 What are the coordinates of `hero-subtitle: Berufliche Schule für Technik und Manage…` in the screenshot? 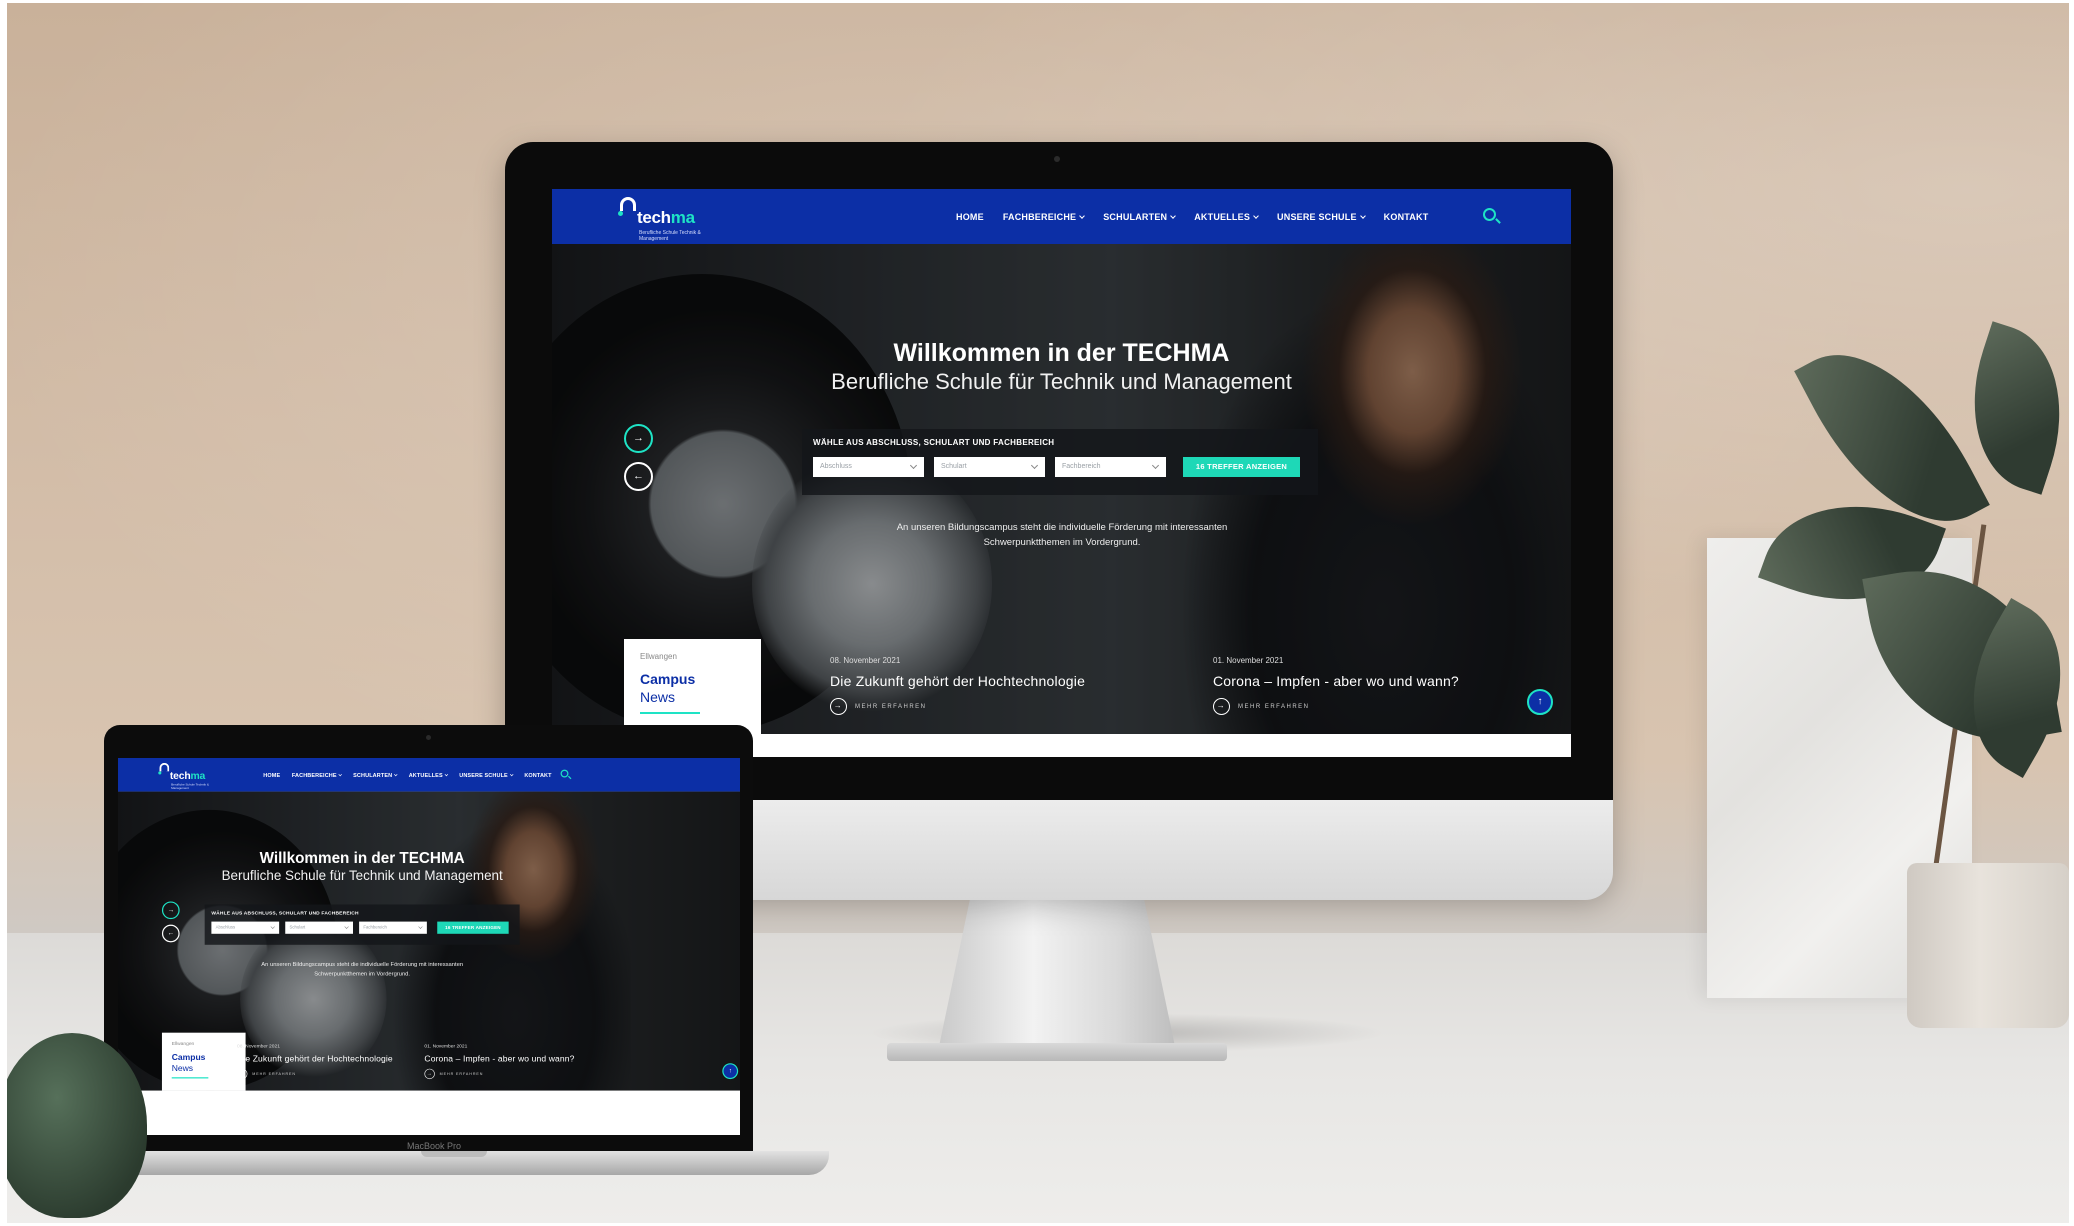 It's located at (362, 875).